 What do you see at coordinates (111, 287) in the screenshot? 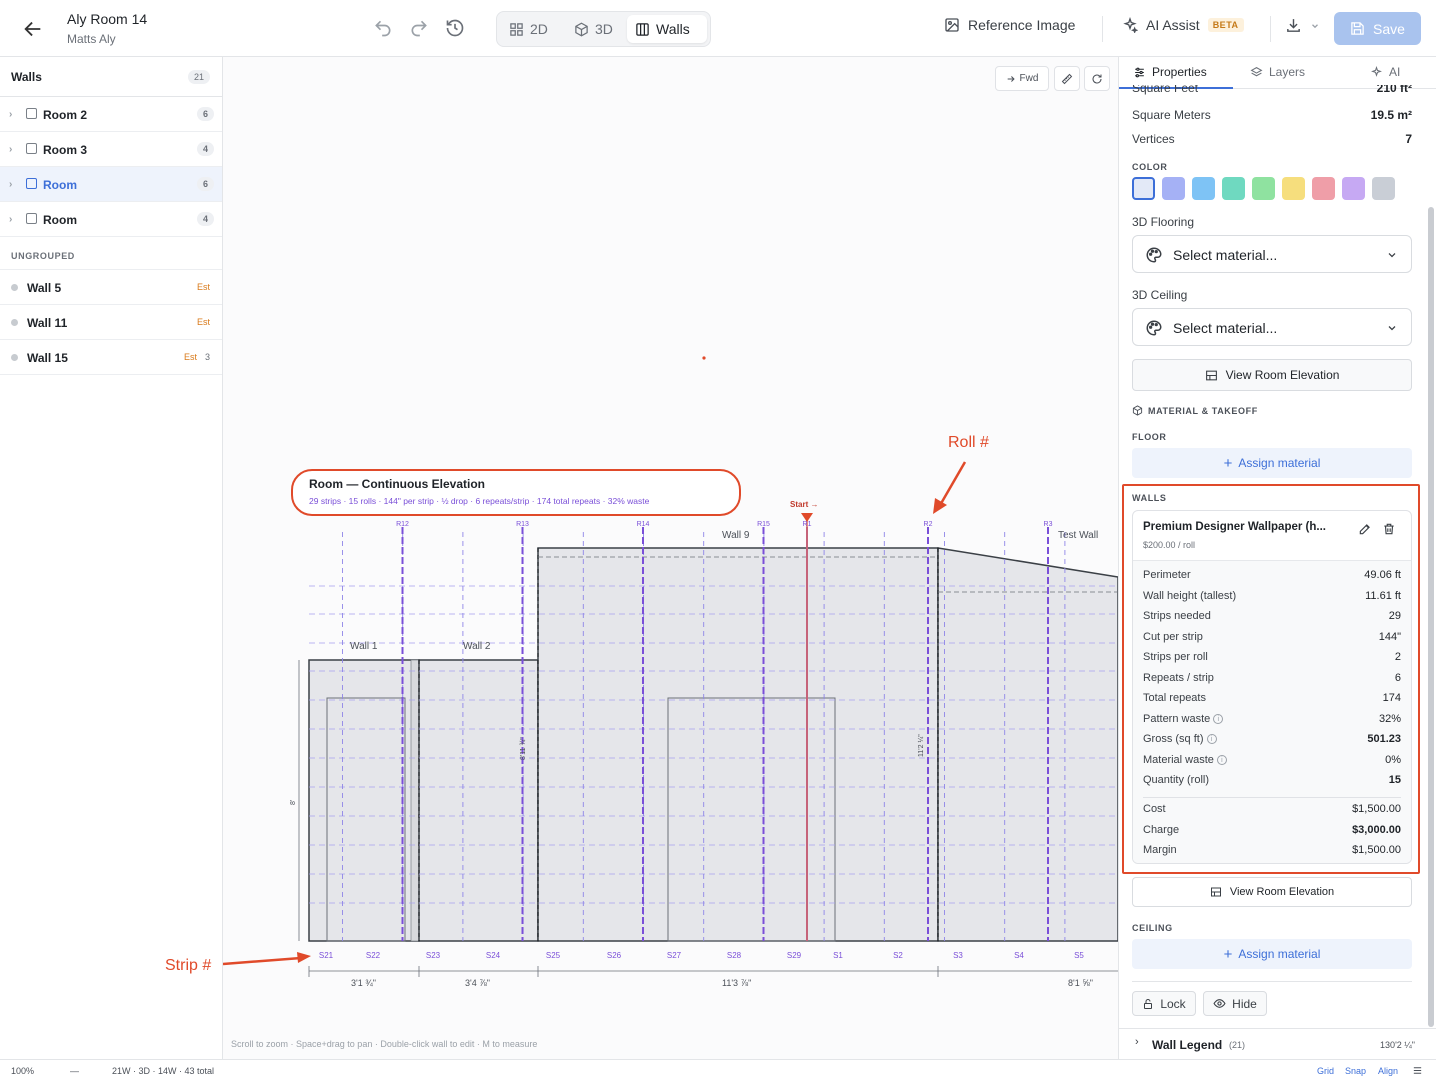
I see `wall-row-wall-5: Wall 5 Est` at bounding box center [111, 287].